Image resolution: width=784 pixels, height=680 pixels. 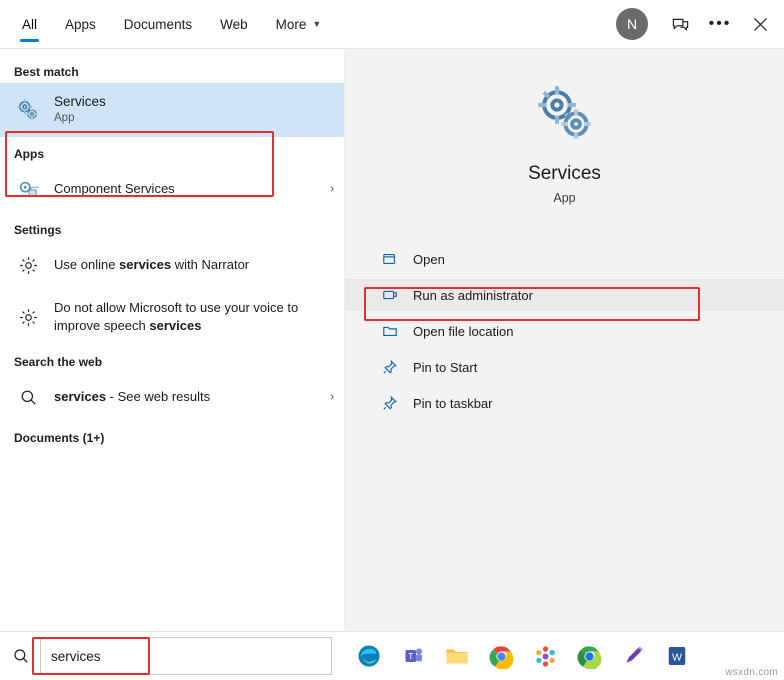 I want to click on result-component-services: Component Services ›, so click(x=172, y=189).